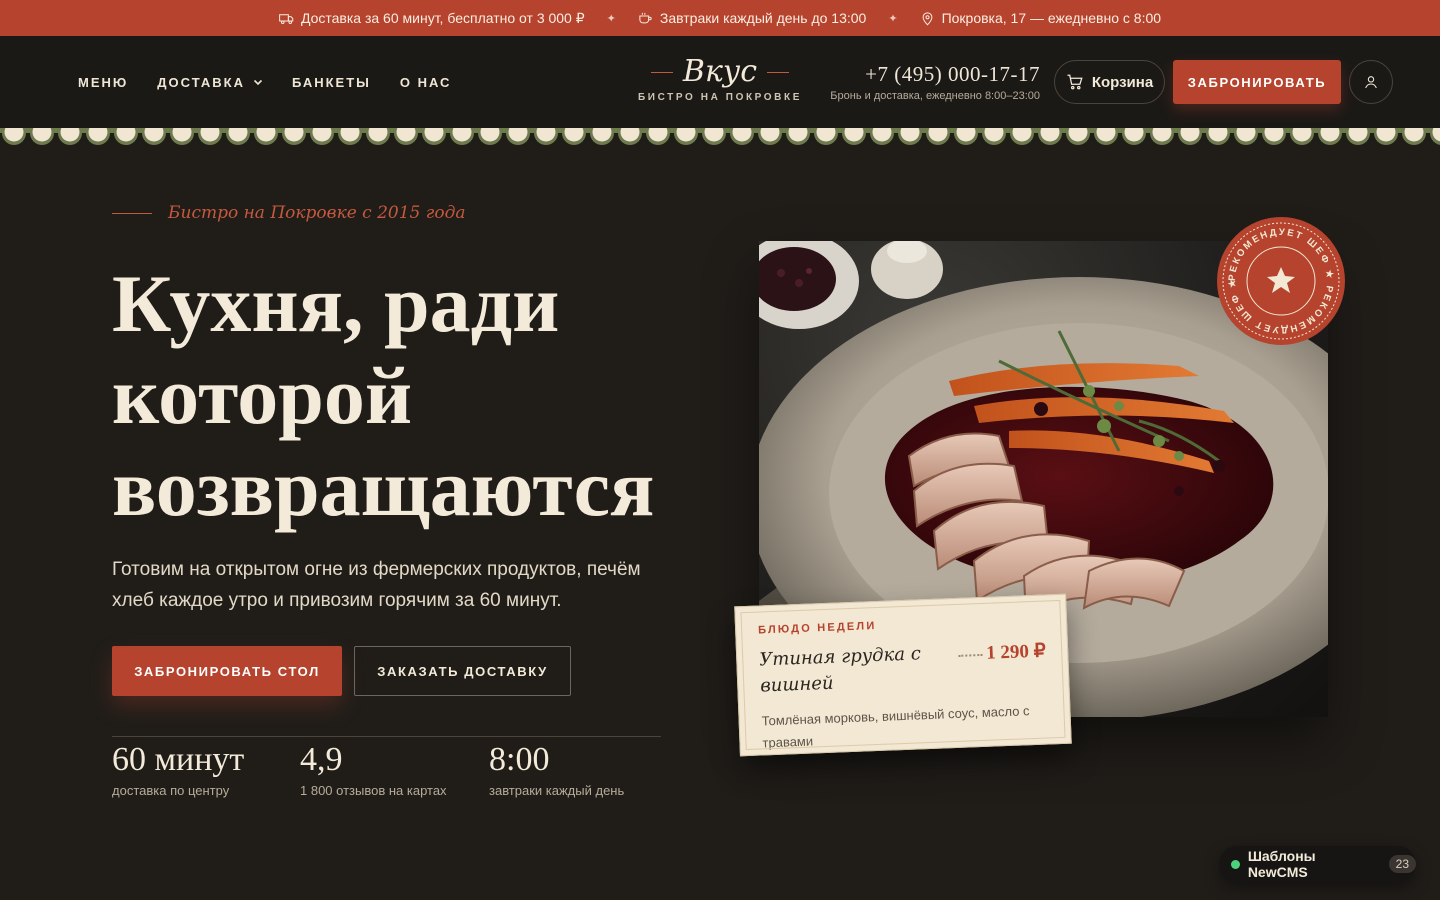 The height and width of the screenshot is (900, 1440). I want to click on announcement-address-text: Покровка, 17 — ежедневно с 8:00, so click(1051, 18).